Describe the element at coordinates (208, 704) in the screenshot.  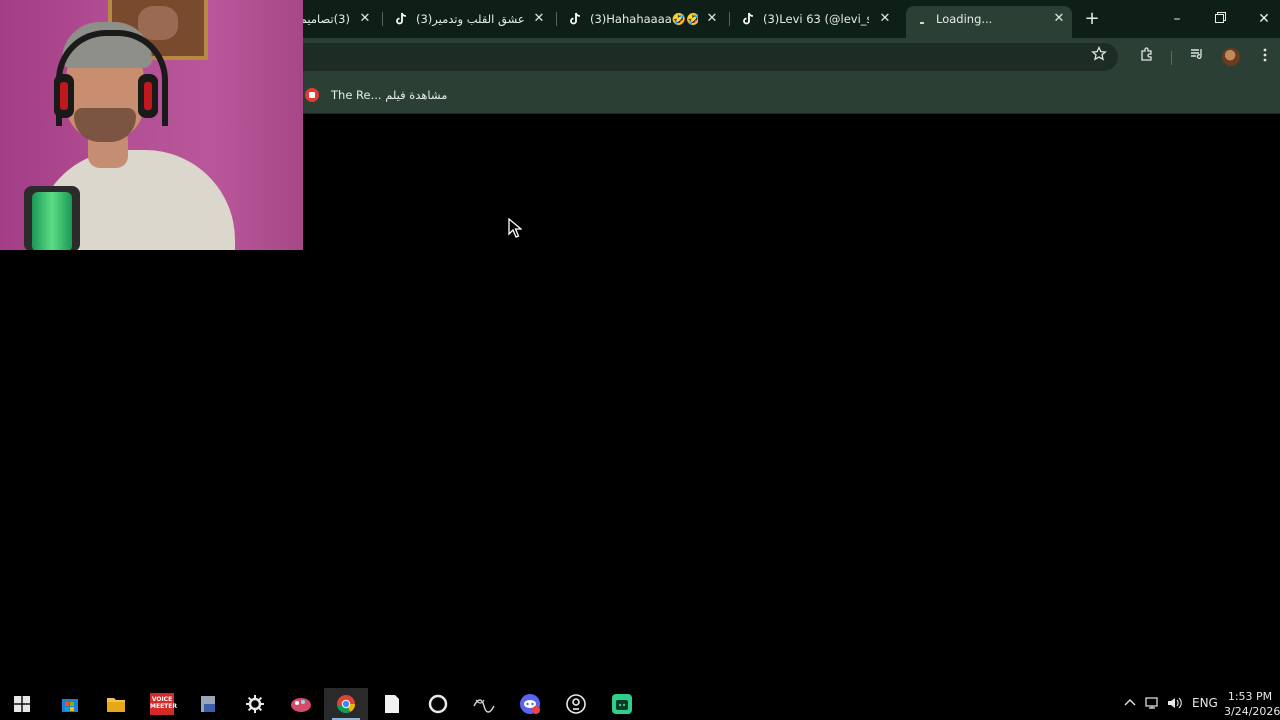
I see `program-icon` at that location.